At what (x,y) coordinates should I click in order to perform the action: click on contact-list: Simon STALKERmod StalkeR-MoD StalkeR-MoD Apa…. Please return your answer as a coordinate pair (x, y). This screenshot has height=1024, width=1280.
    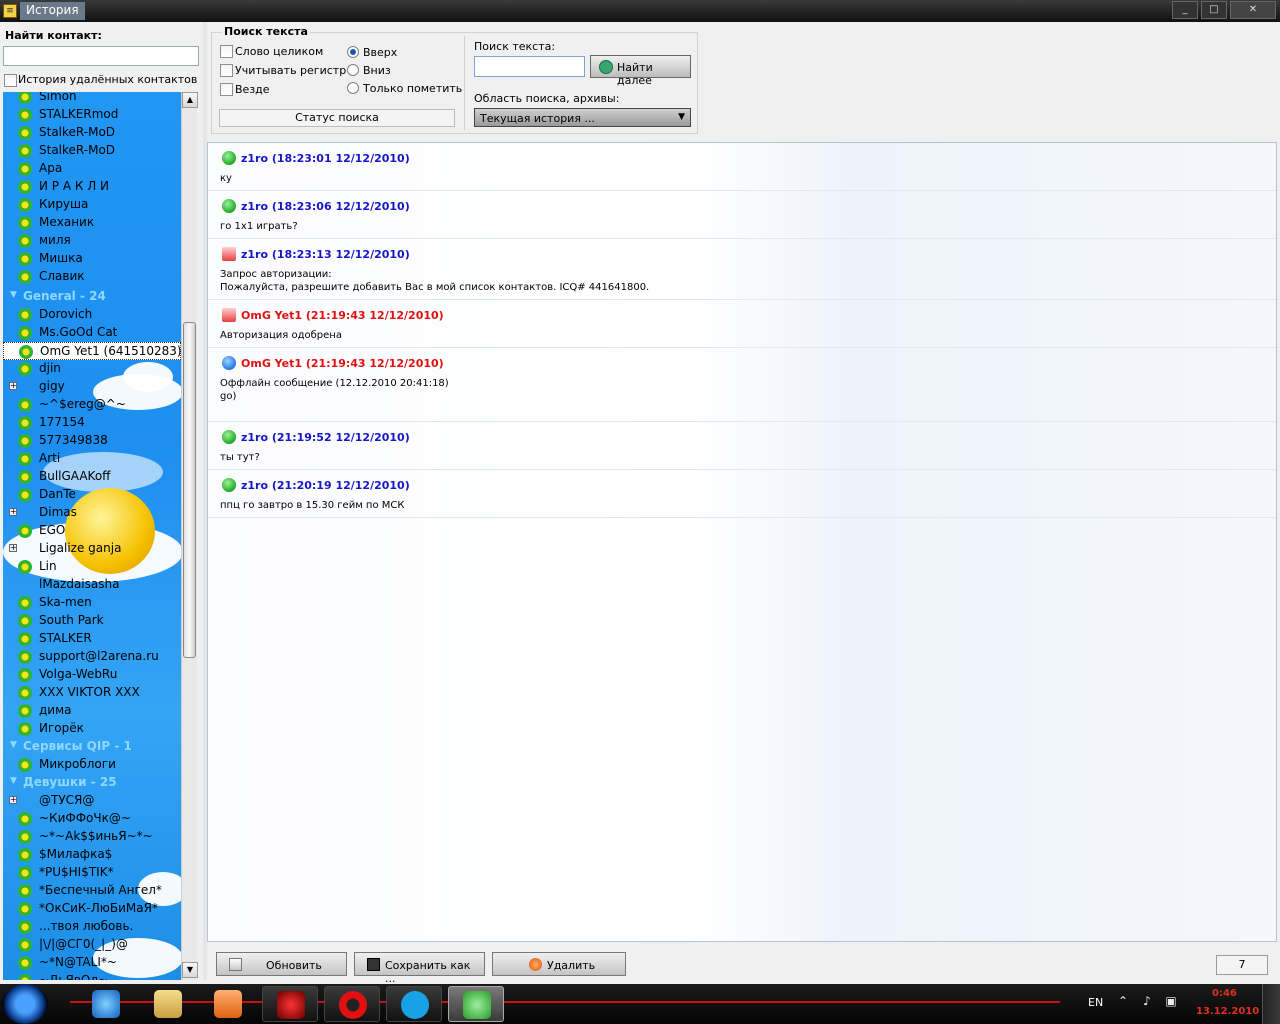
    Looking at the image, I should click on (92, 536).